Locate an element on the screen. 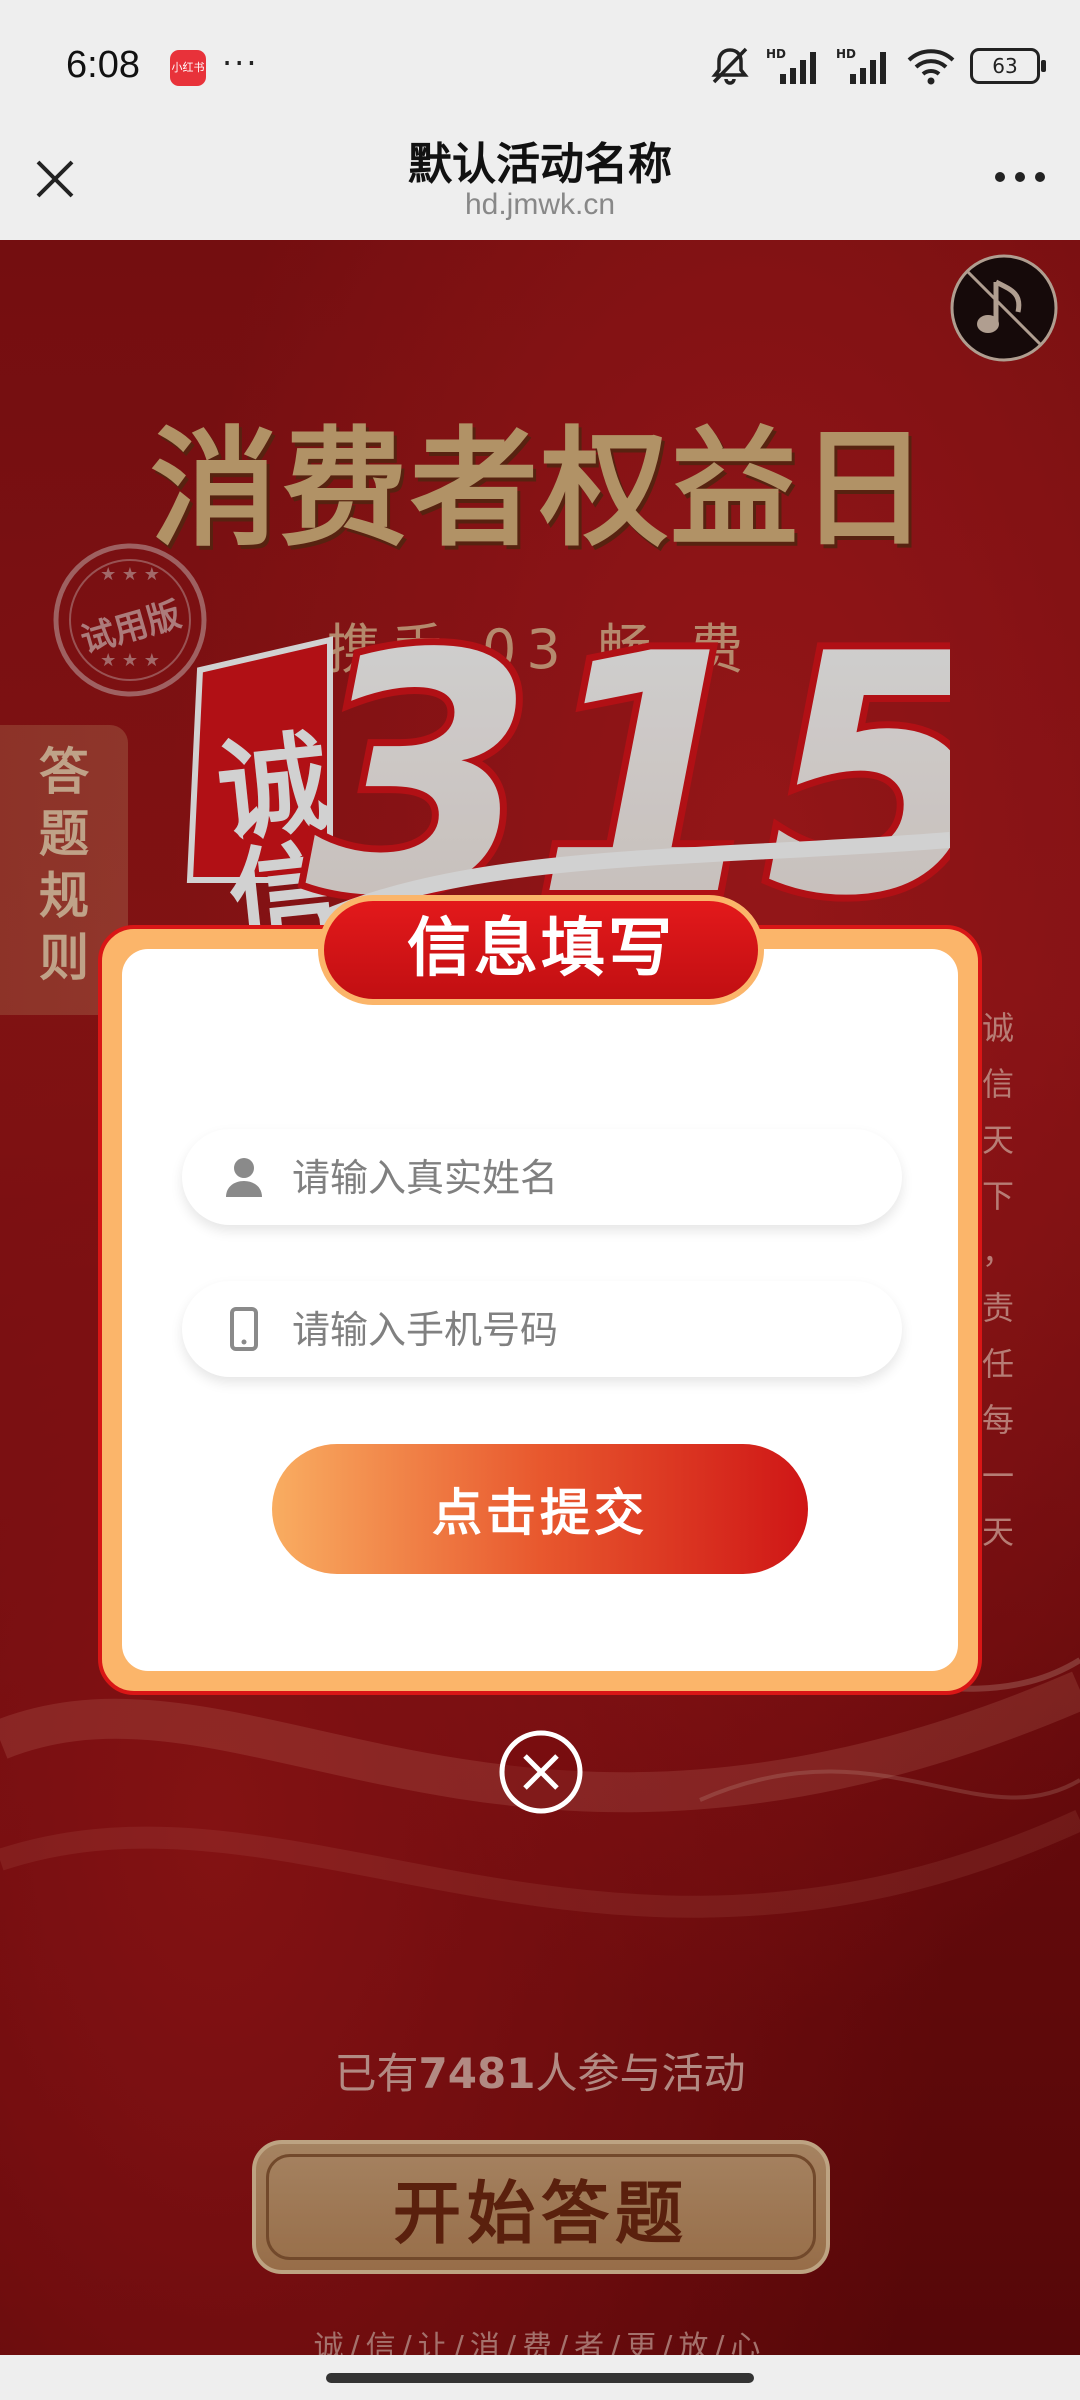 This screenshot has width=1080, height=2400. home-indicator is located at coordinates (540, 2378).